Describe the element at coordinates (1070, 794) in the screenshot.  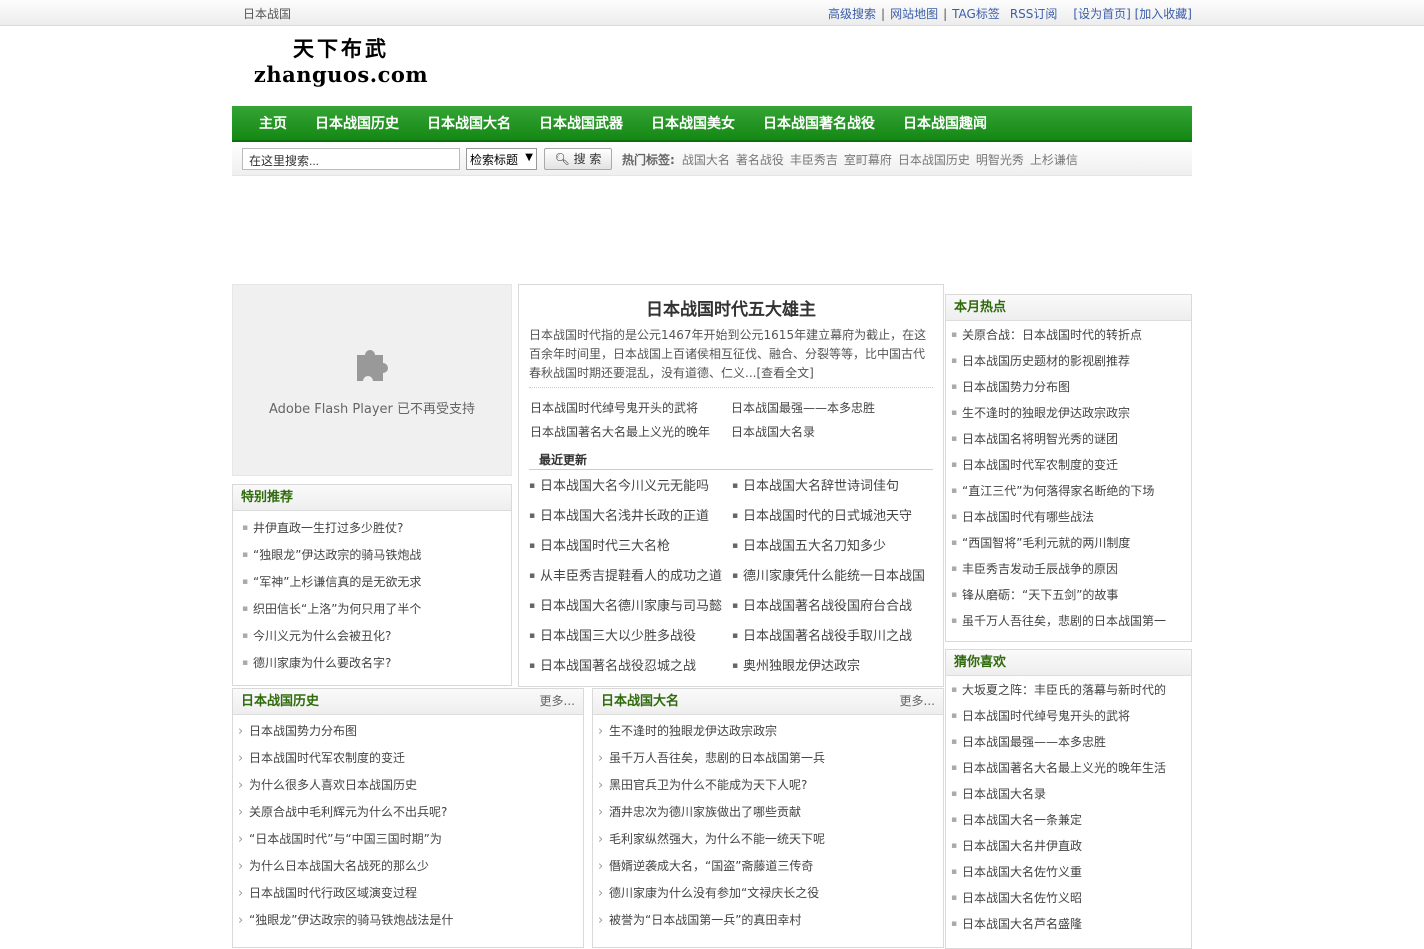
I see `list-item: 日本战国大名录` at that location.